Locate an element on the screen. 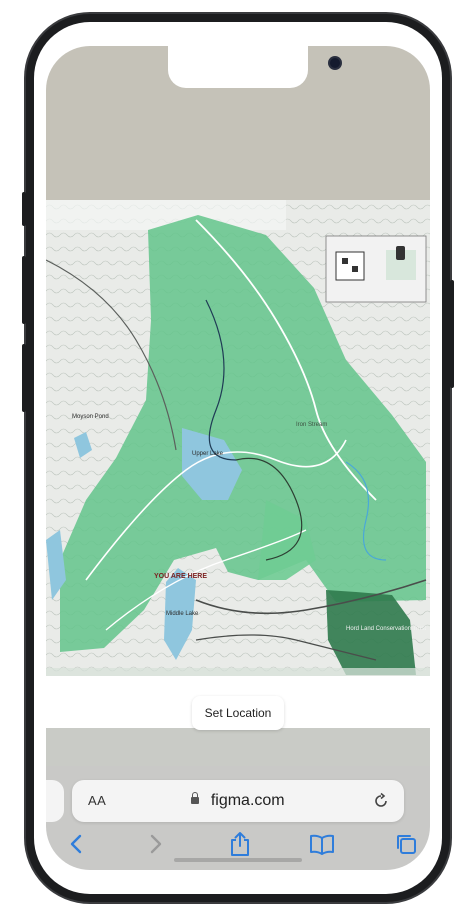 Image resolution: width=476 pixels, height=916 pixels. moyson-pond-label: Moyson Pond is located at coordinates (90, 417).